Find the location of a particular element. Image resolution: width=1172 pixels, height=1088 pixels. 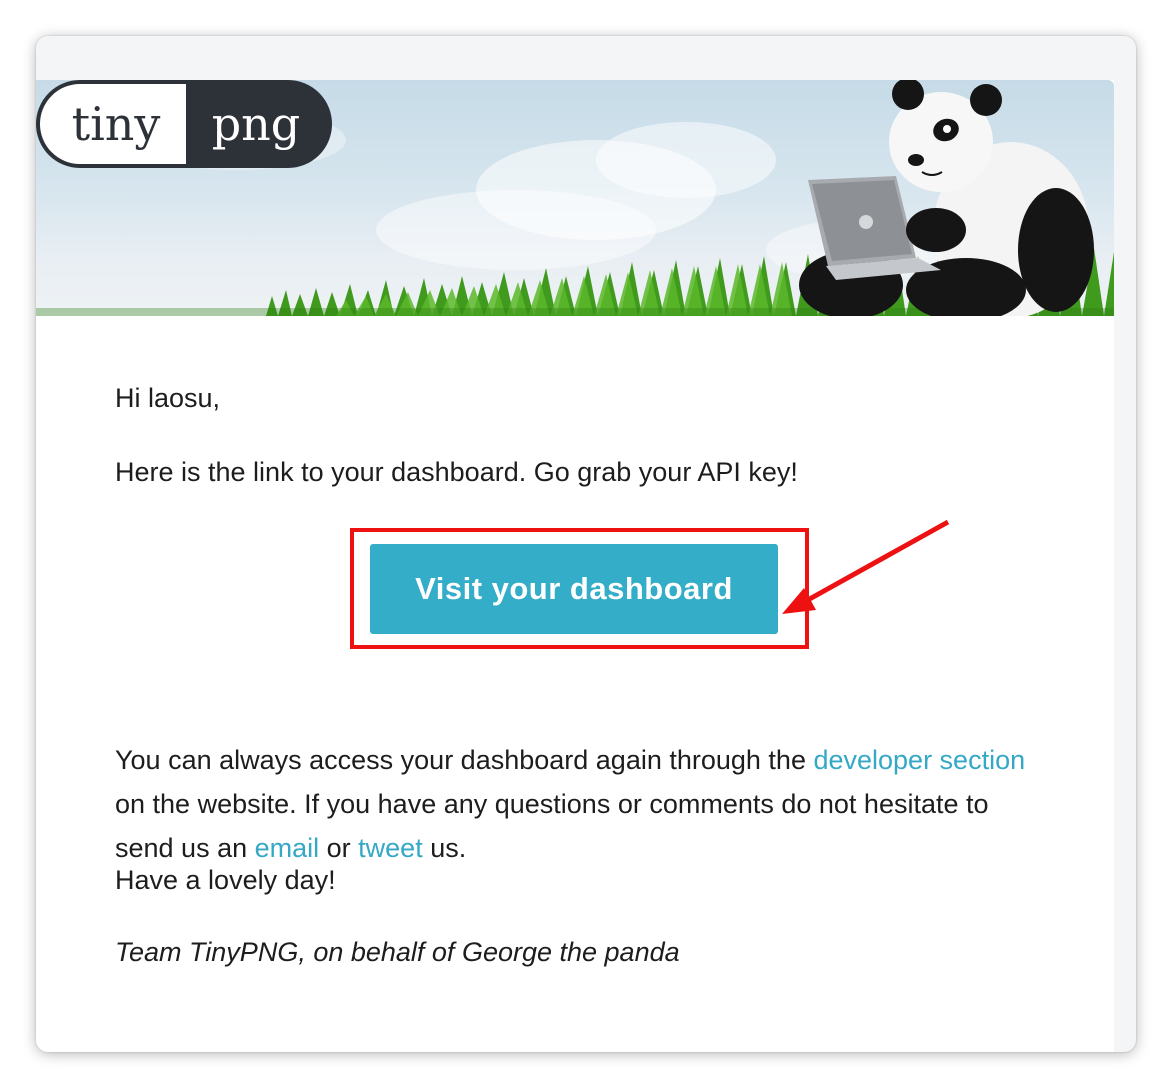

tinypng-logo: tiny png is located at coordinates (184, 124).